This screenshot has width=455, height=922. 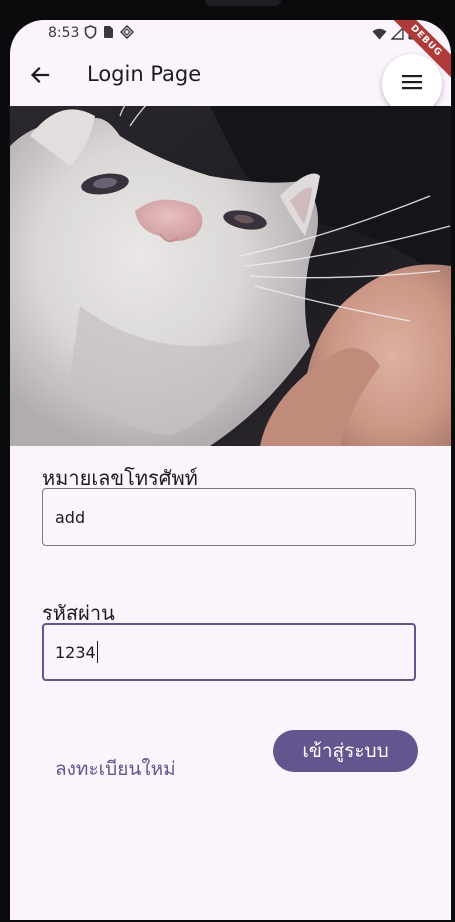 What do you see at coordinates (75, 652) in the screenshot?
I see `password-input-value: 1234` at bounding box center [75, 652].